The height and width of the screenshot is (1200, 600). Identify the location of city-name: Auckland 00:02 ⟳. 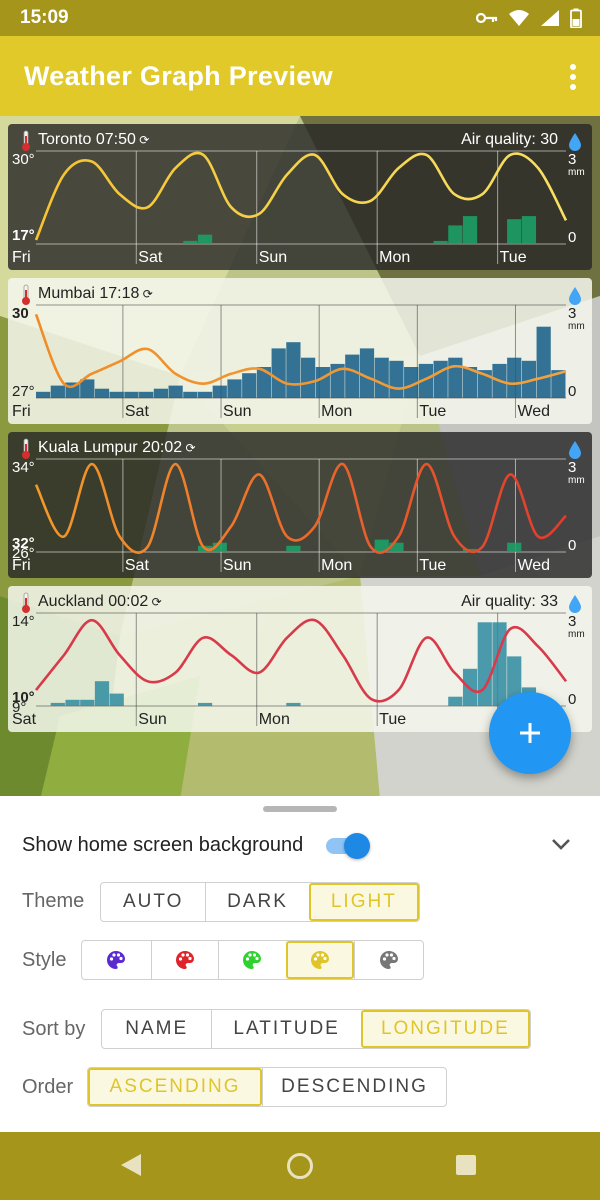
(100, 602).